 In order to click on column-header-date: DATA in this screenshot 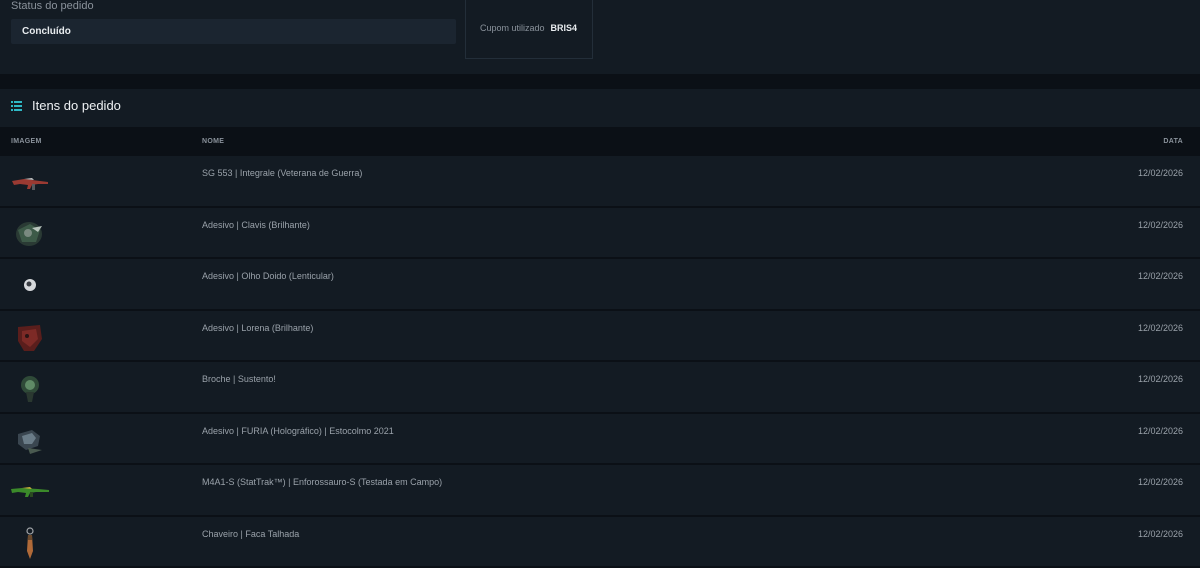, I will do `click(1173, 141)`.